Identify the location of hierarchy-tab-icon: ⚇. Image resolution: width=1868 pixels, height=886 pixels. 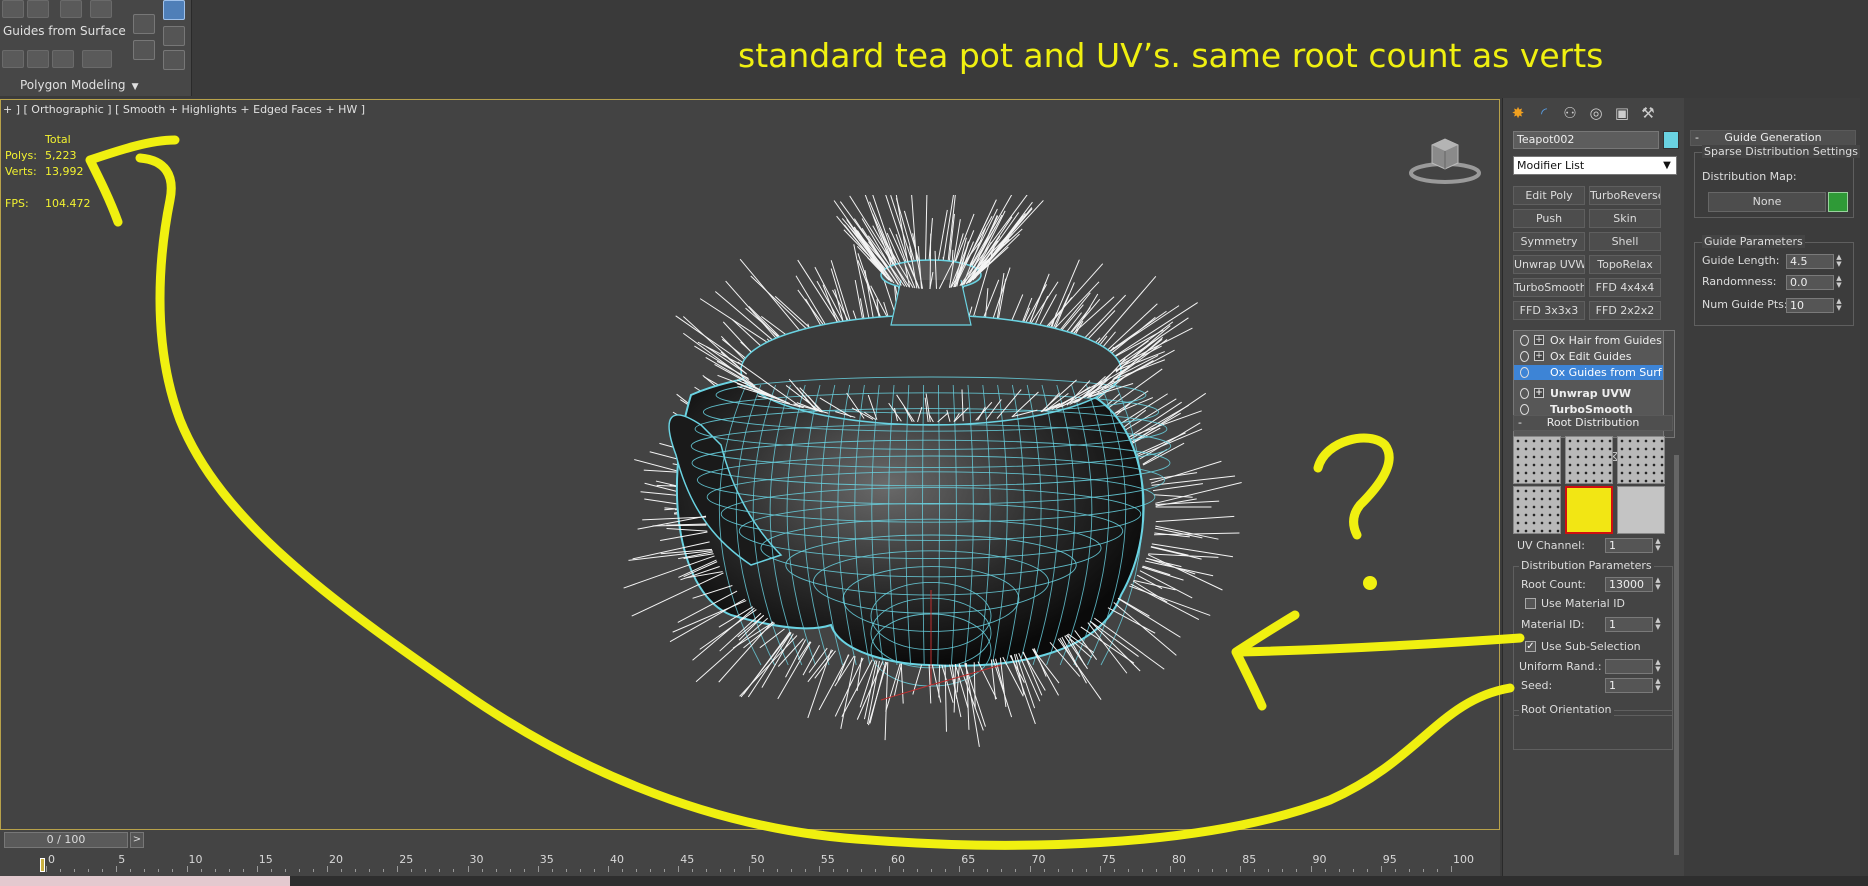
(1570, 113).